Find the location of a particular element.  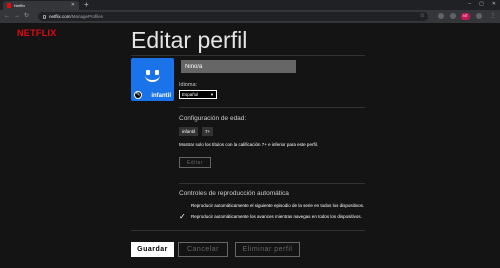

pencil-icon: ✎ is located at coordinates (138, 95).